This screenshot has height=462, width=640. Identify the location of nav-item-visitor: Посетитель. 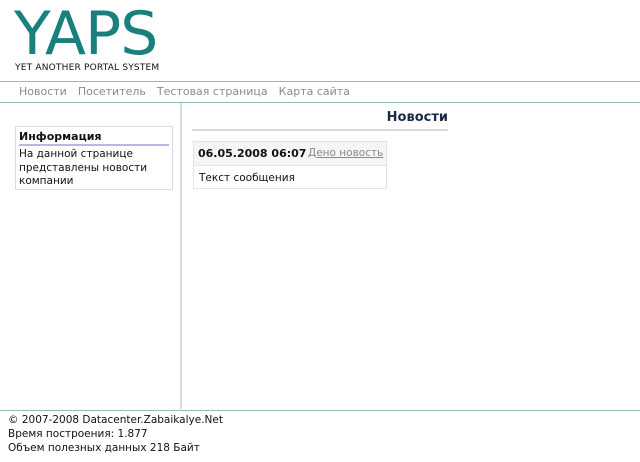
(112, 92).